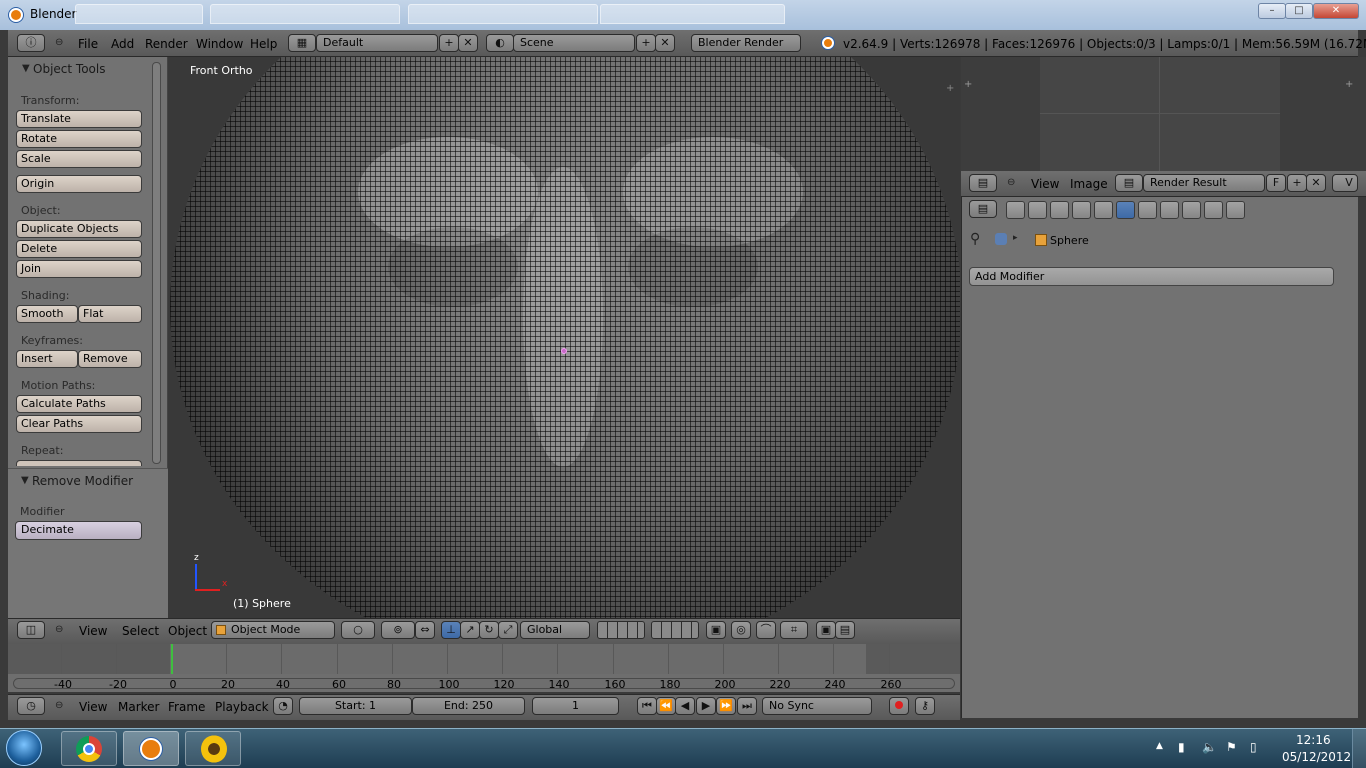 This screenshot has height=768, width=1366. What do you see at coordinates (79, 119) in the screenshot?
I see `translate-button: Translate` at bounding box center [79, 119].